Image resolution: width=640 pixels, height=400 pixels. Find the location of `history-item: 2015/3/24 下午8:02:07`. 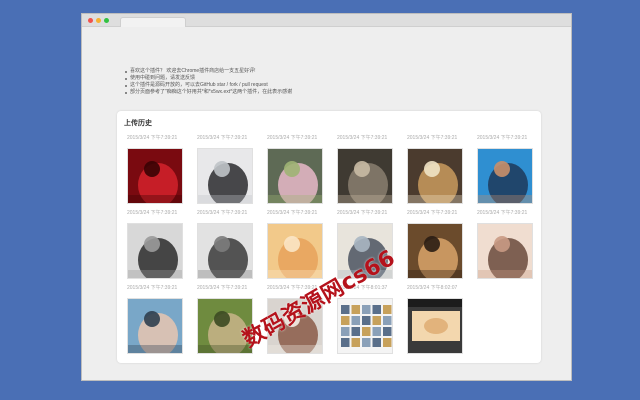

history-item: 2015/3/24 下午8:02:07 is located at coordinates (436, 319).